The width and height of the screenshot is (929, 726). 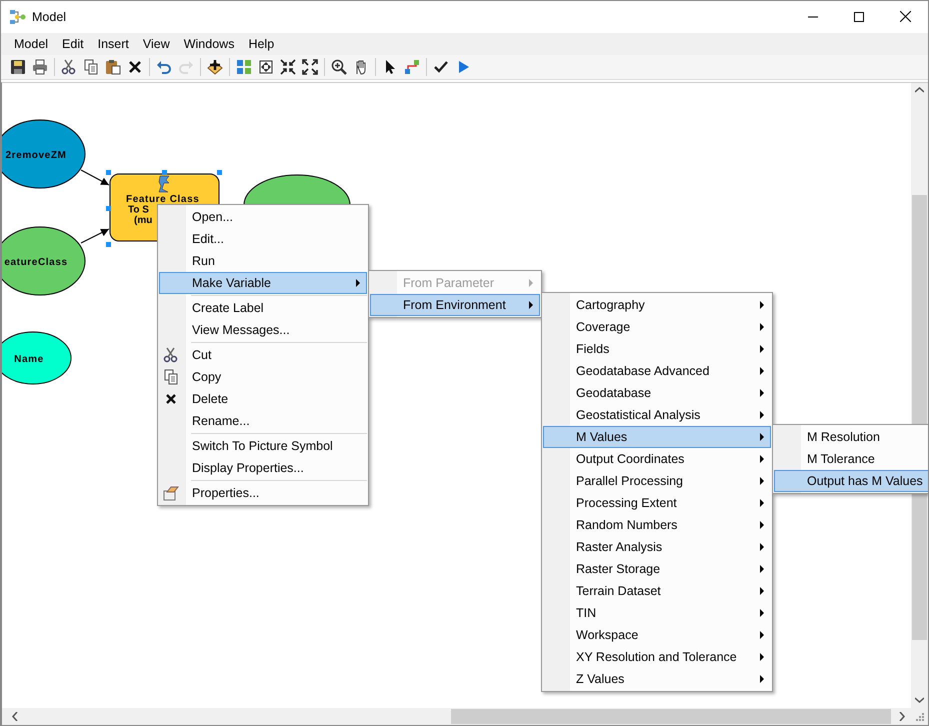 What do you see at coordinates (657, 371) in the screenshot?
I see `menu-item: Geodatabase Advanced` at bounding box center [657, 371].